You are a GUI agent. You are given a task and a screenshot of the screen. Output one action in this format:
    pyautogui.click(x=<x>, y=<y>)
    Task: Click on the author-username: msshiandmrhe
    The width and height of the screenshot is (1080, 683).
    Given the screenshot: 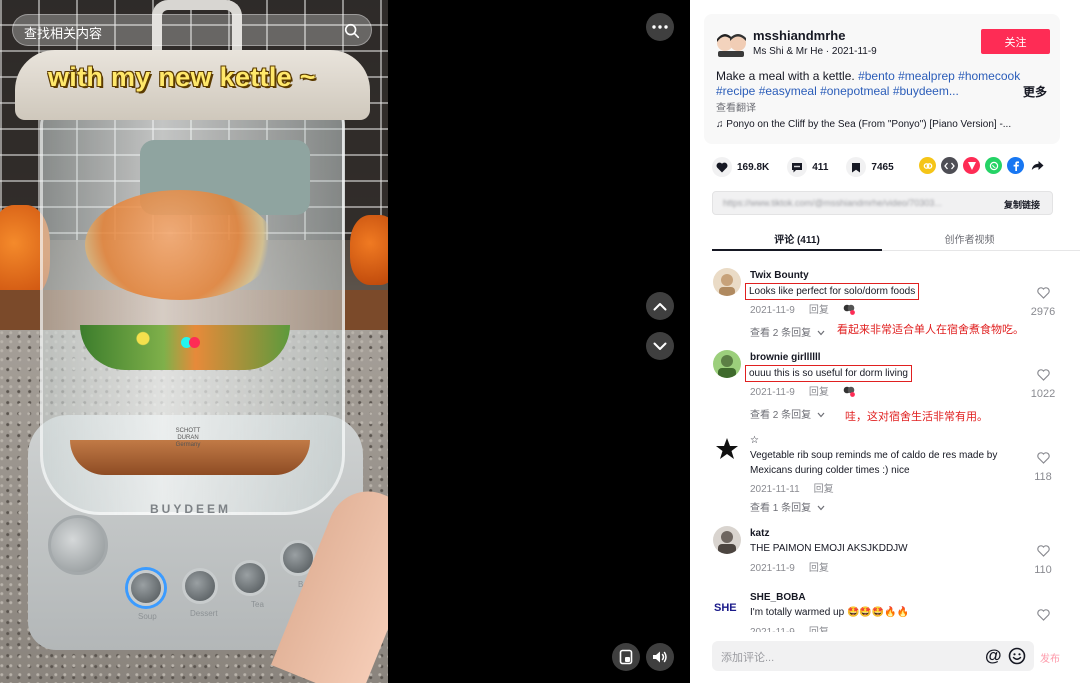 What is the action you would take?
    pyautogui.click(x=799, y=35)
    